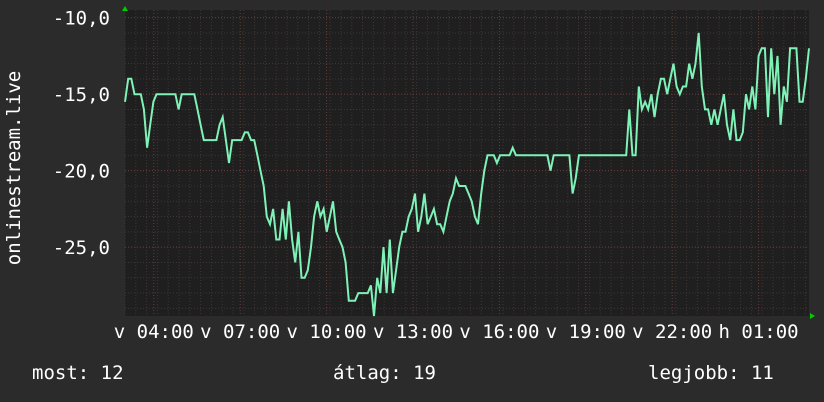 The image size is (824, 402). I want to click on x-tick-label: v 16:00, so click(499, 332).